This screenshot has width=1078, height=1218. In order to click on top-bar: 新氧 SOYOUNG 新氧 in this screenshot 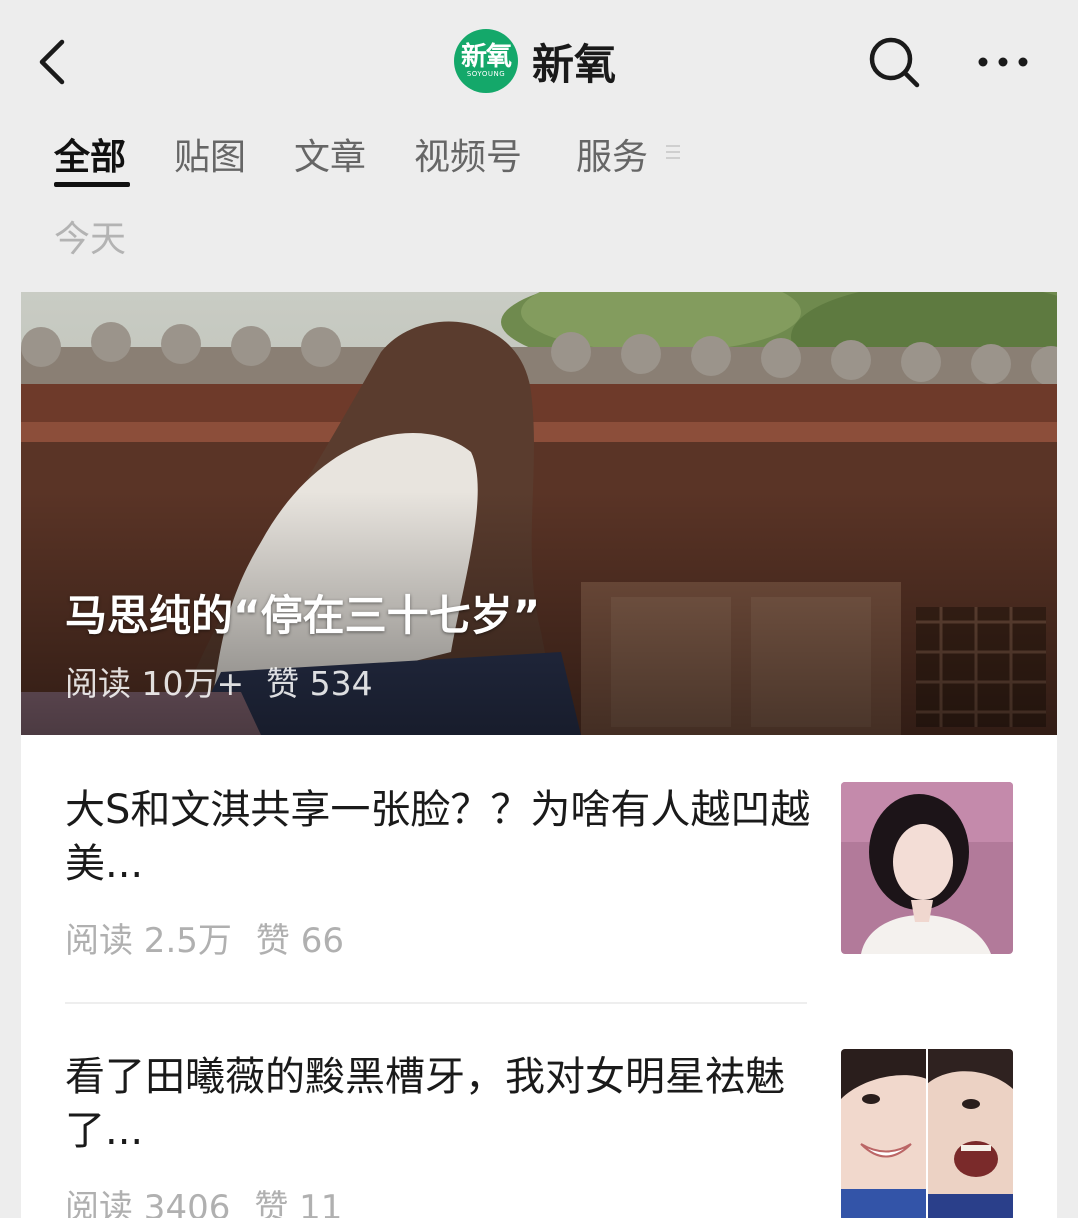, I will do `click(539, 60)`.